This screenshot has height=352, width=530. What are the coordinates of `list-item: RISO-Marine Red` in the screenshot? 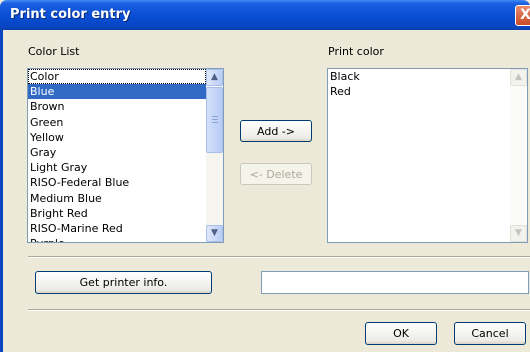 It's located at (117, 228).